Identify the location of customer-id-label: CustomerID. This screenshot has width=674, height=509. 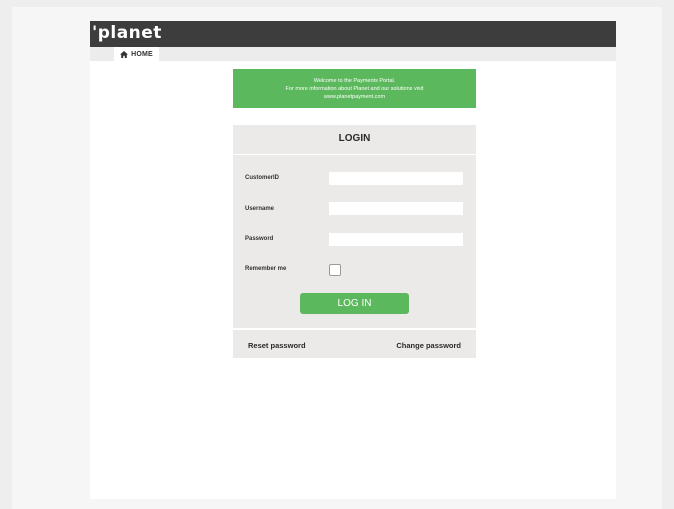
(262, 178).